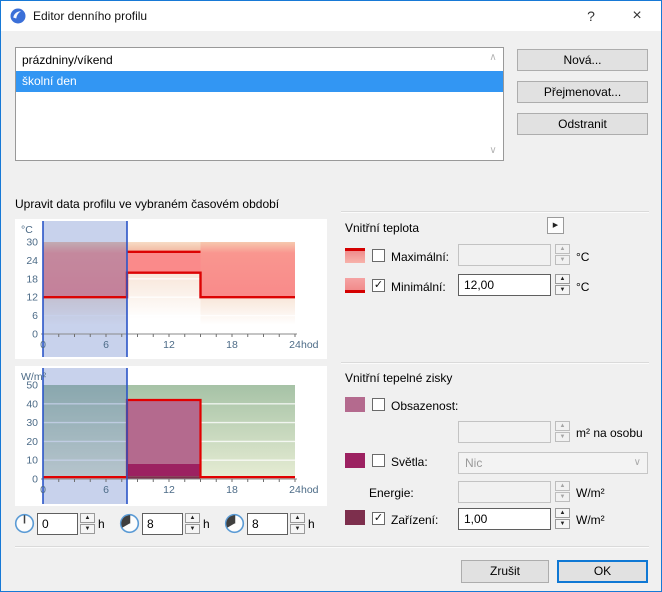  Describe the element at coordinates (32, 442) in the screenshot. I see `svg-text: 20` at that location.